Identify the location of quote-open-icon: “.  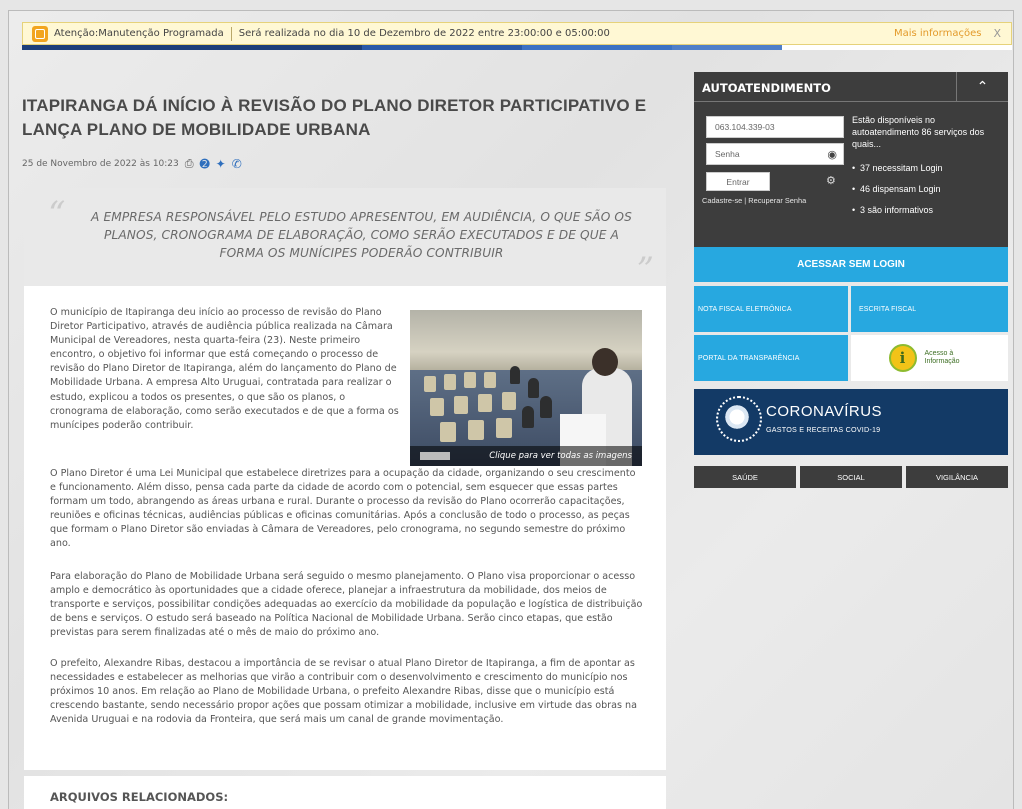
(57, 214).